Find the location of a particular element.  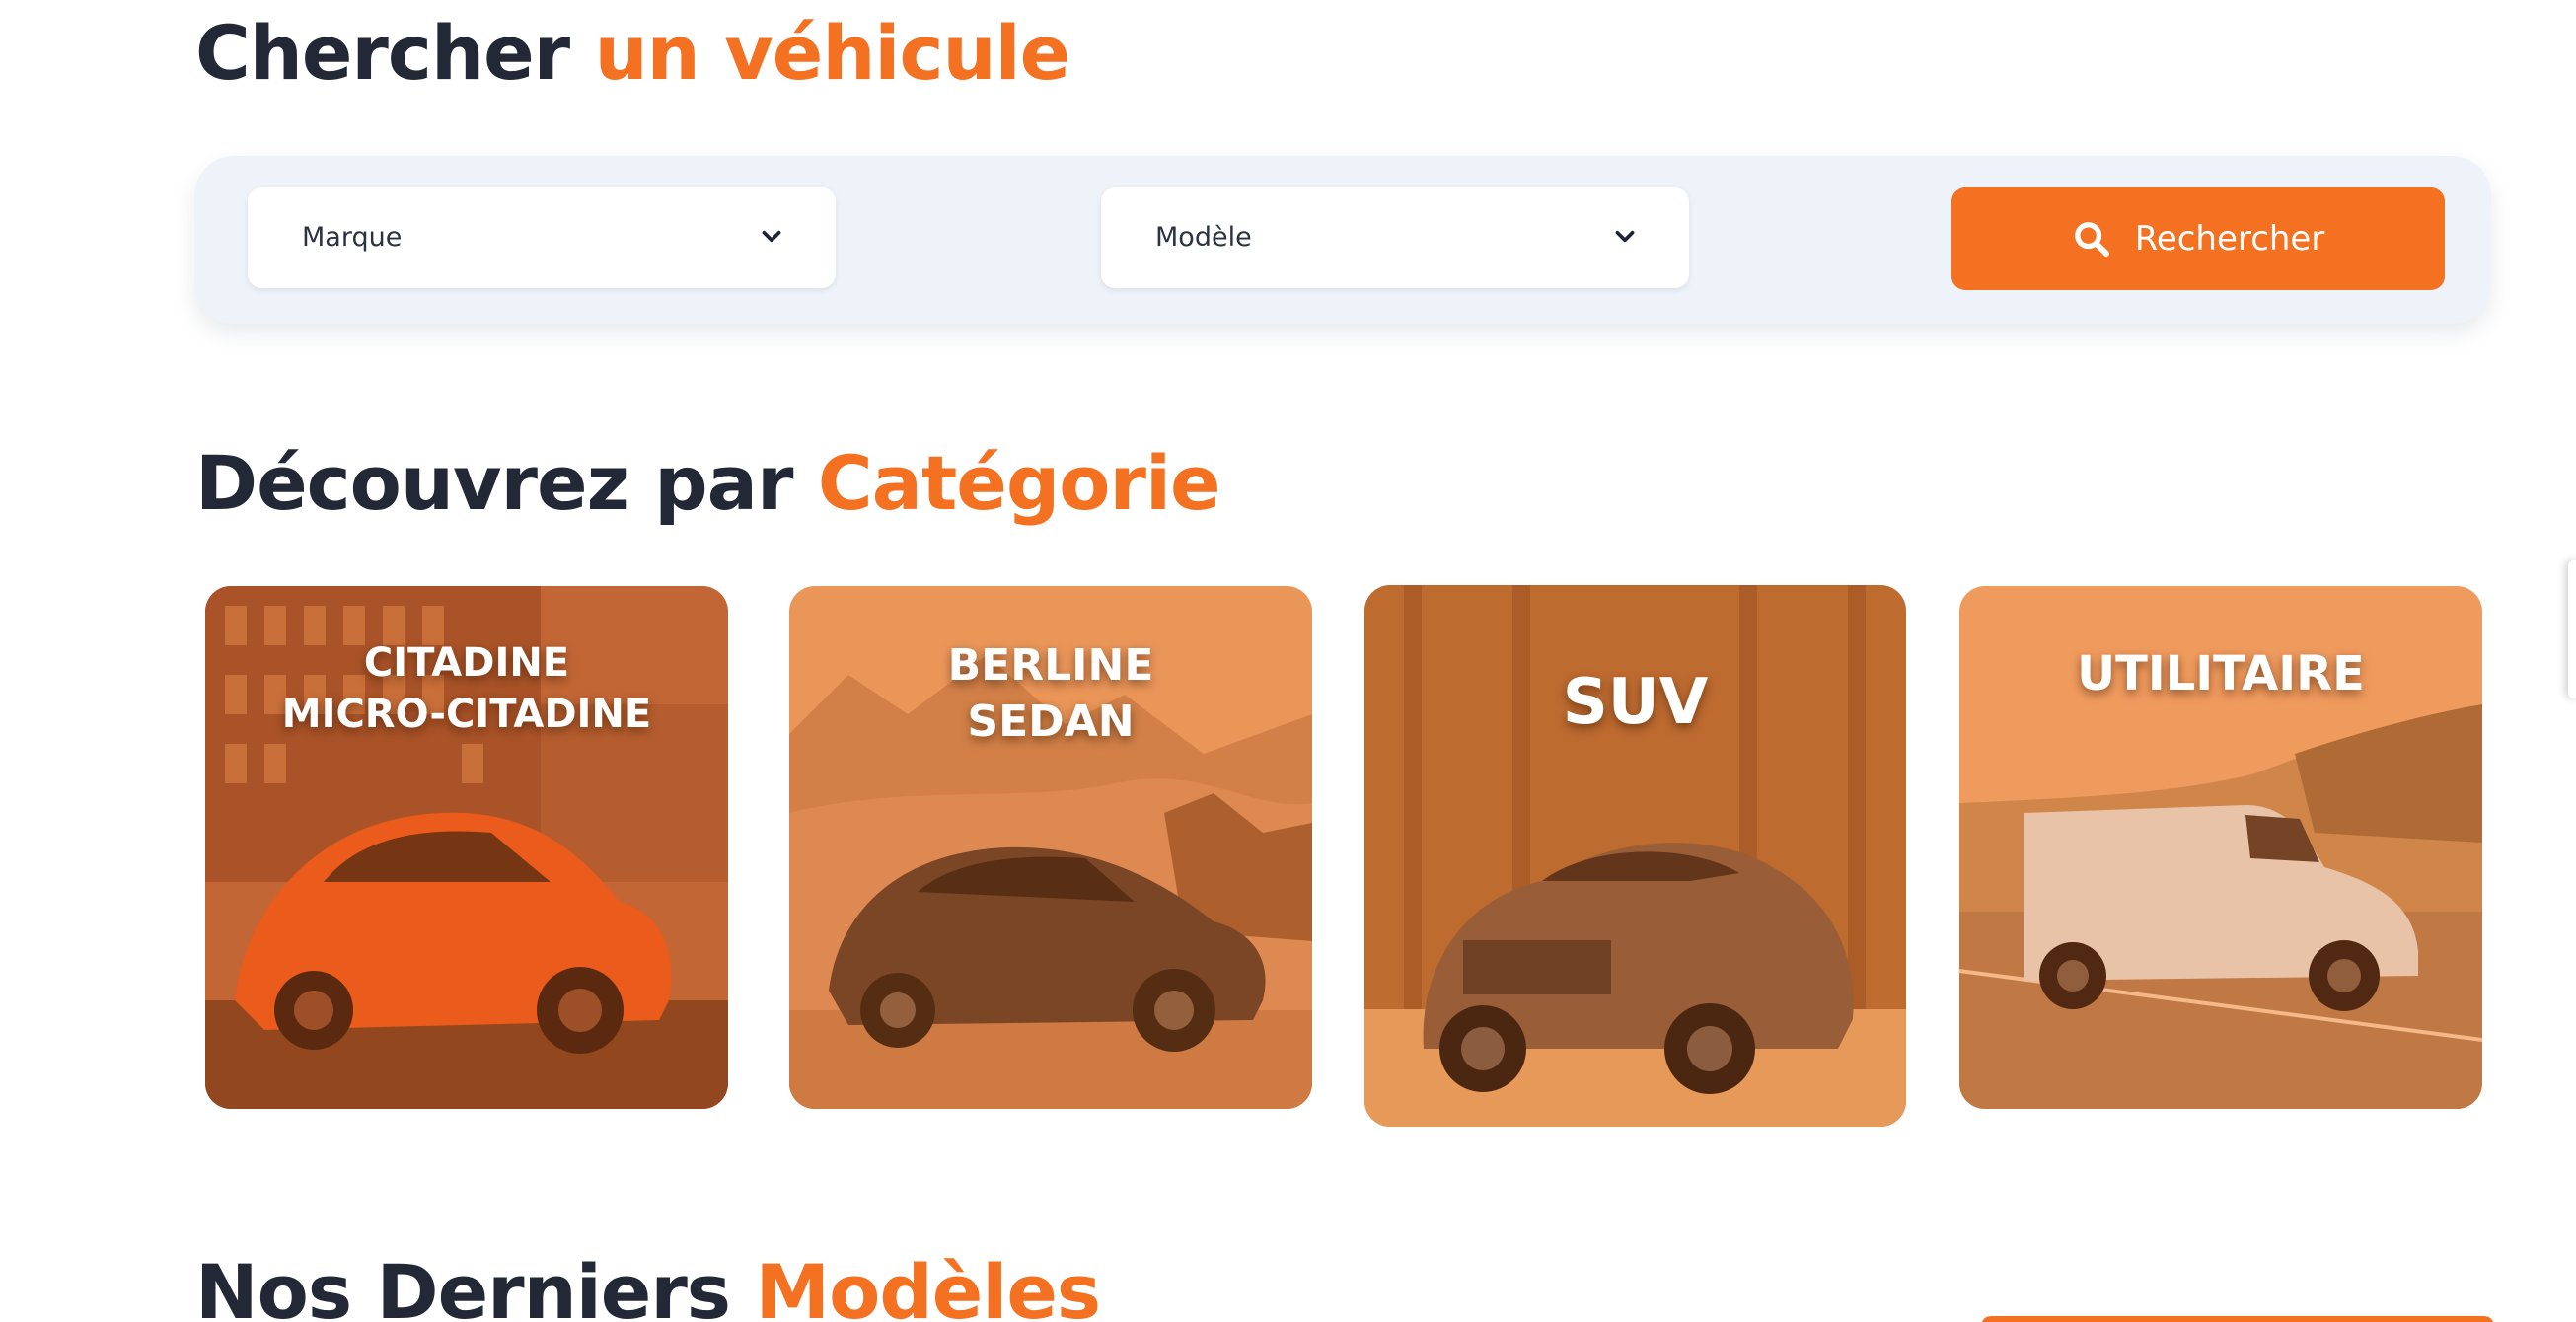

card-title-line2: MICRO-CITADINE is located at coordinates (466, 714).